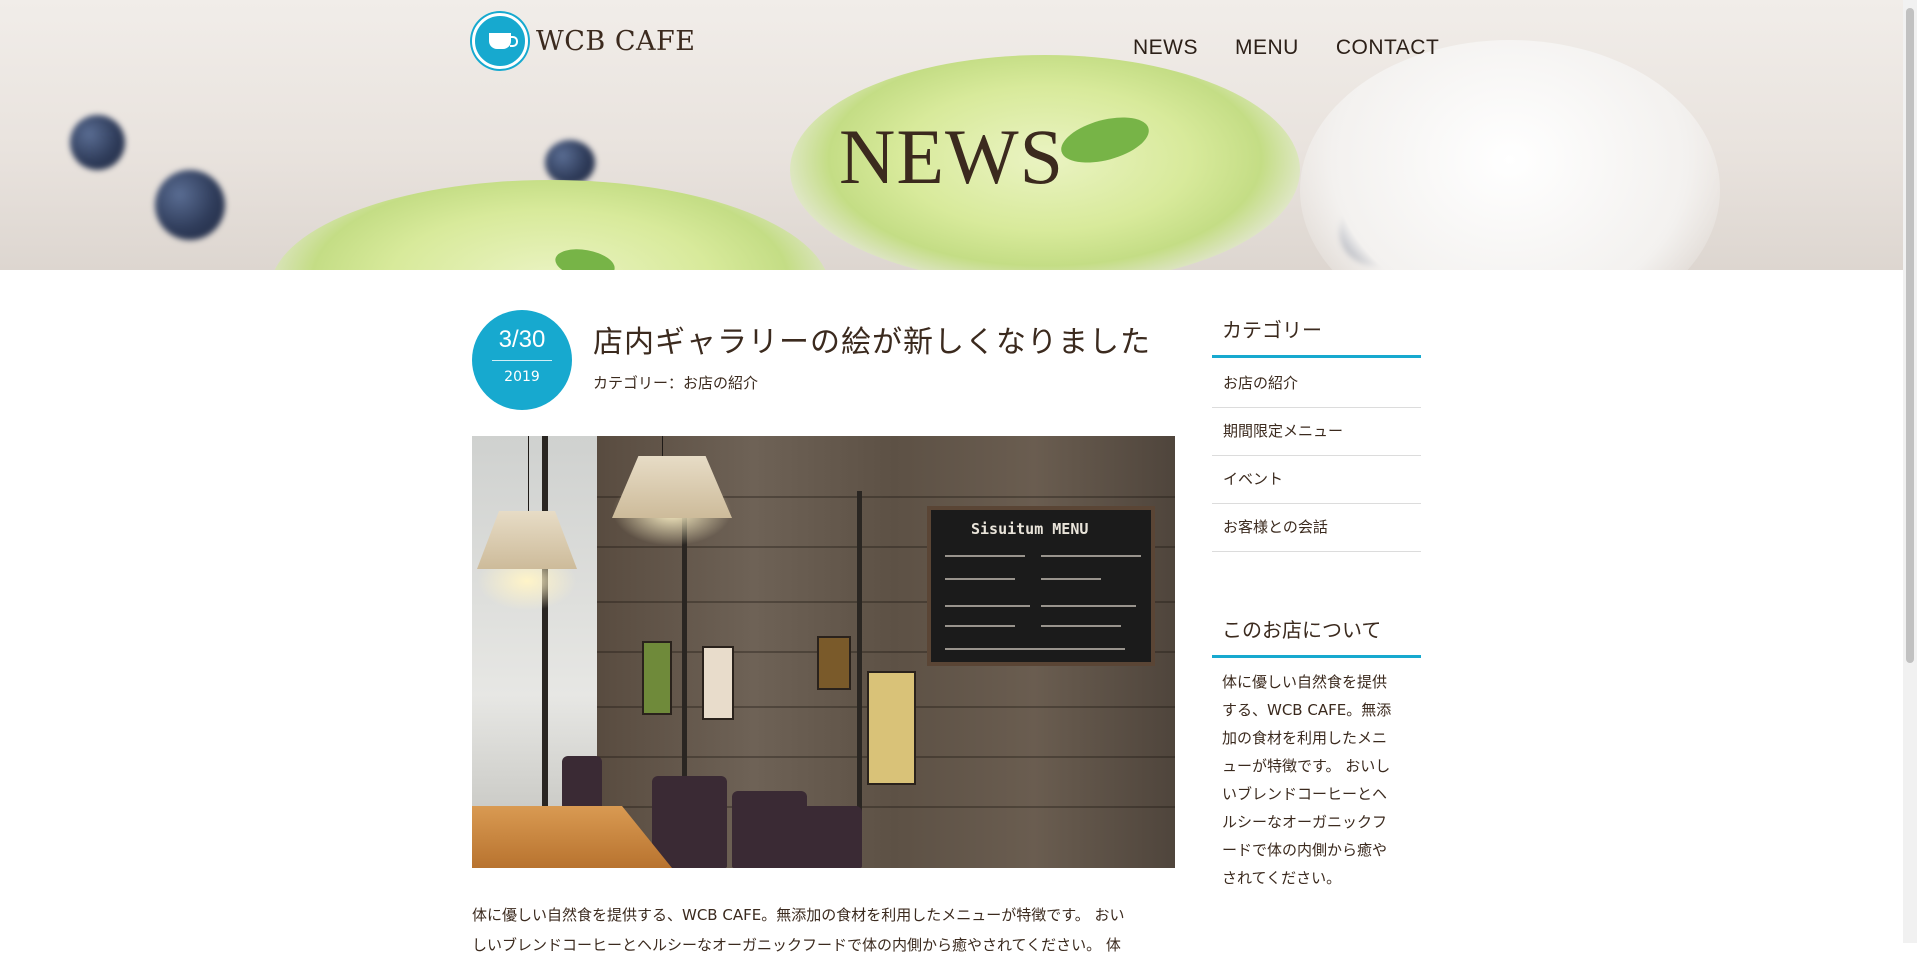  I want to click on date-badge: 3/30 2019, so click(522, 360).